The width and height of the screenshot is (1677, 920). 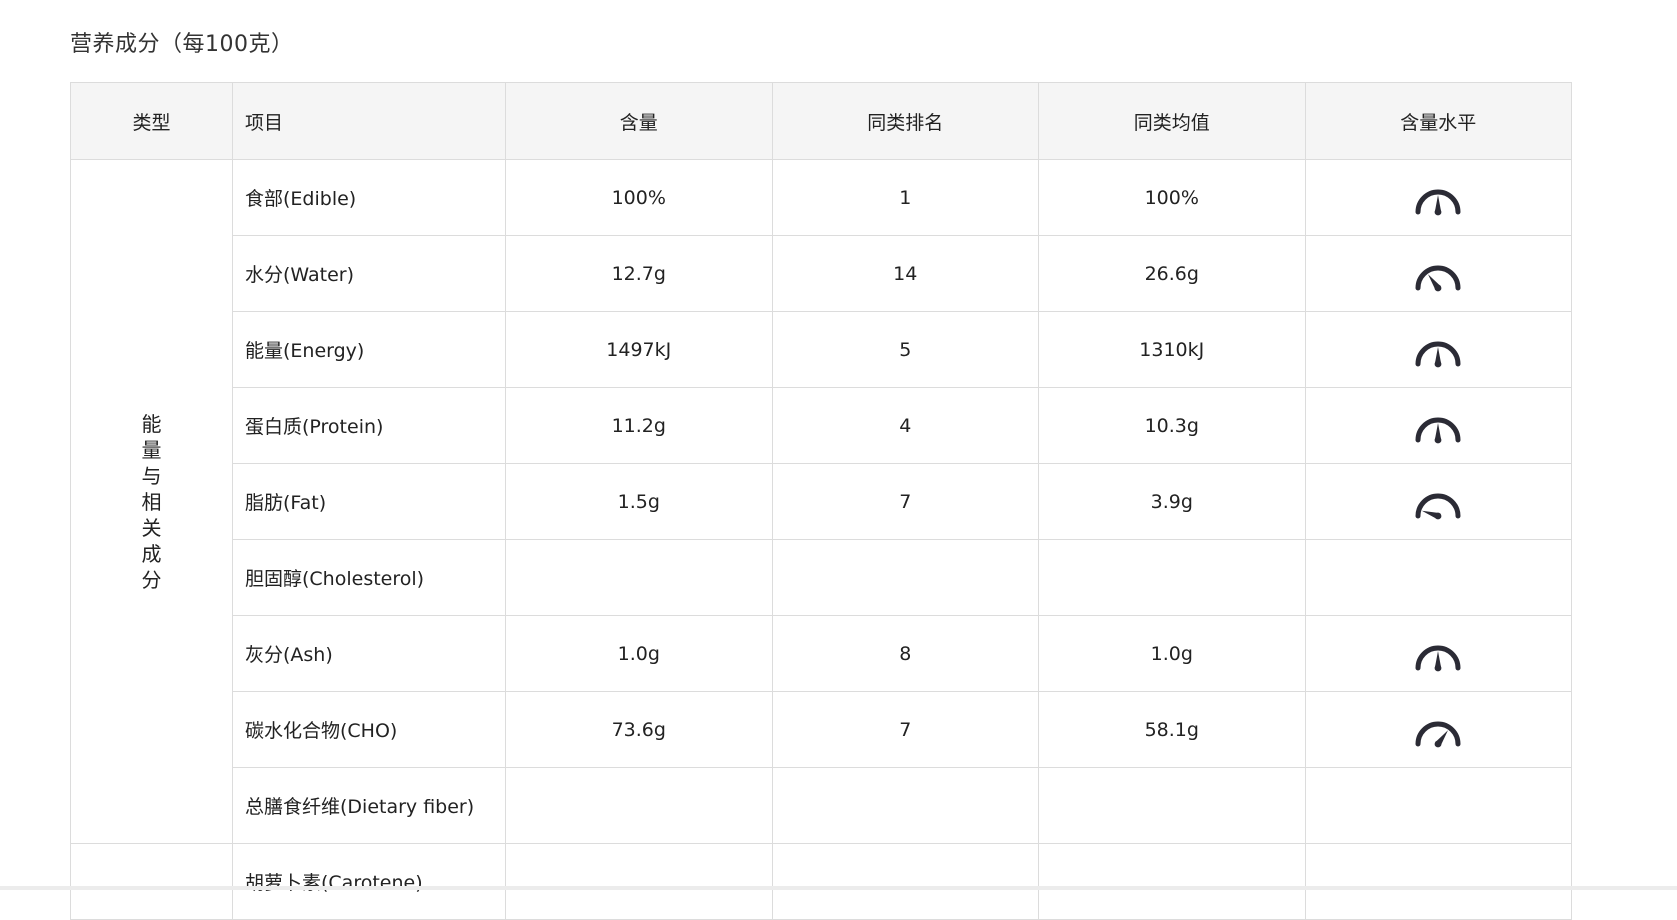 I want to click on row-amount: 73.6g, so click(x=639, y=729).